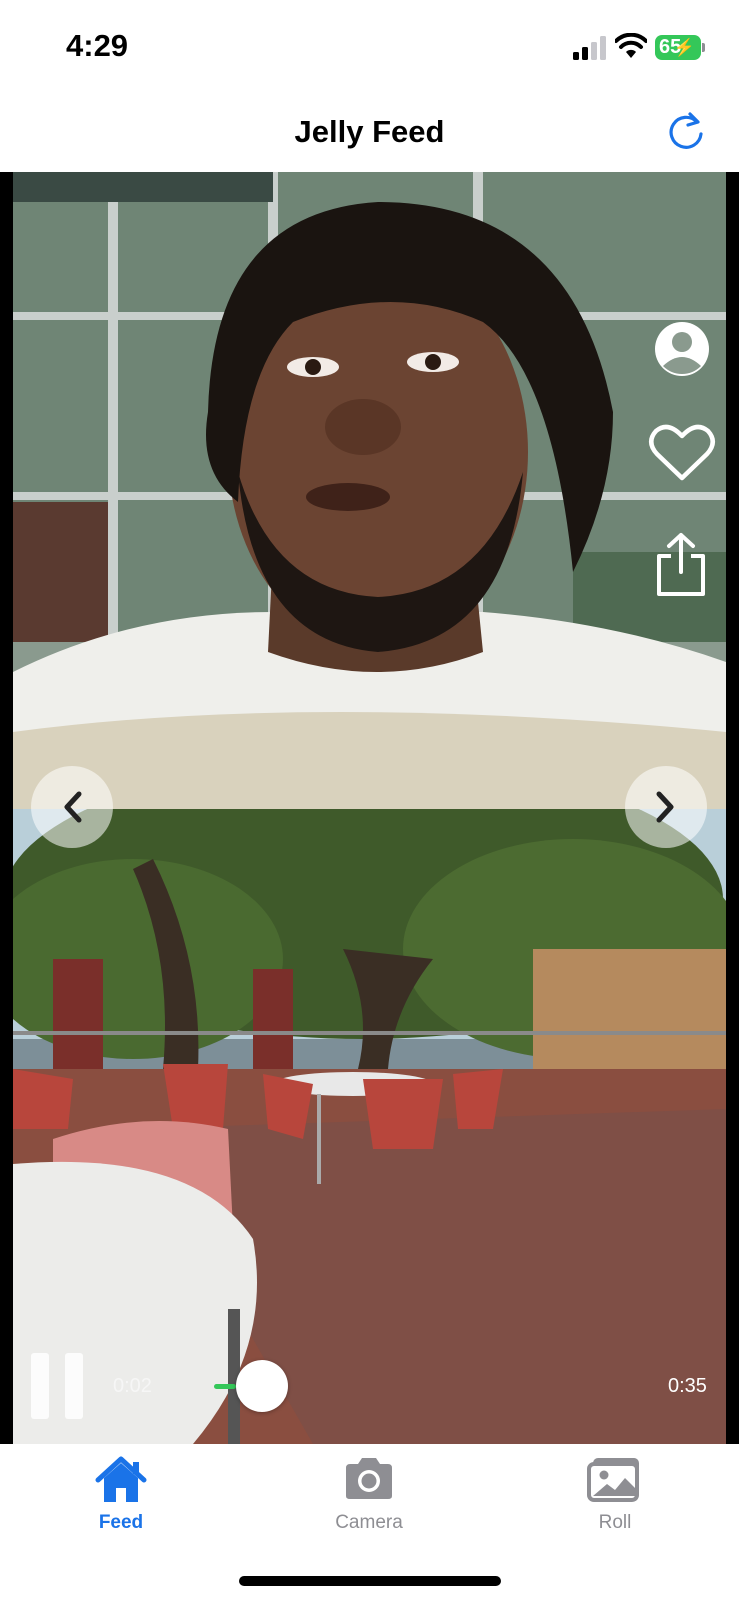 This screenshot has width=739, height=1600. I want to click on photos-icon, so click(613, 1480).